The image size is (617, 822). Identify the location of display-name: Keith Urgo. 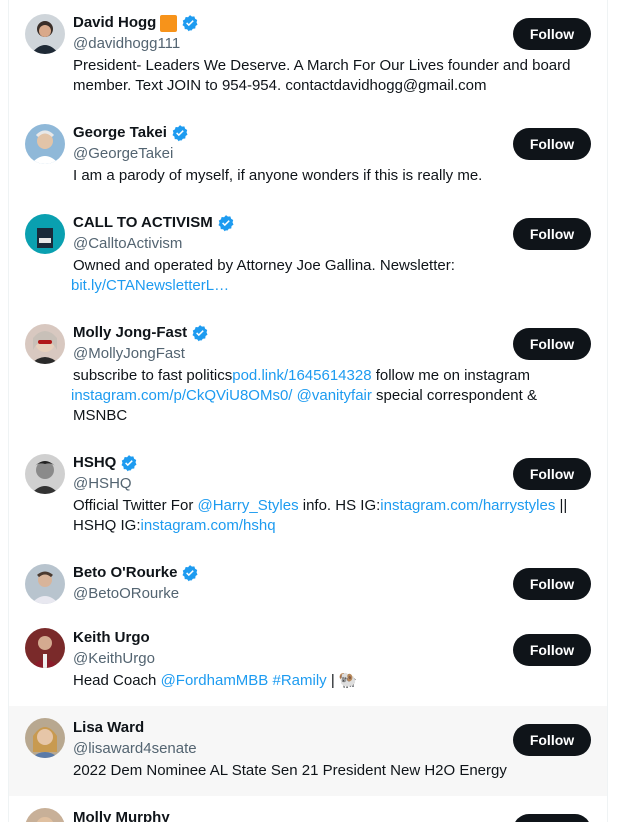
(111, 638).